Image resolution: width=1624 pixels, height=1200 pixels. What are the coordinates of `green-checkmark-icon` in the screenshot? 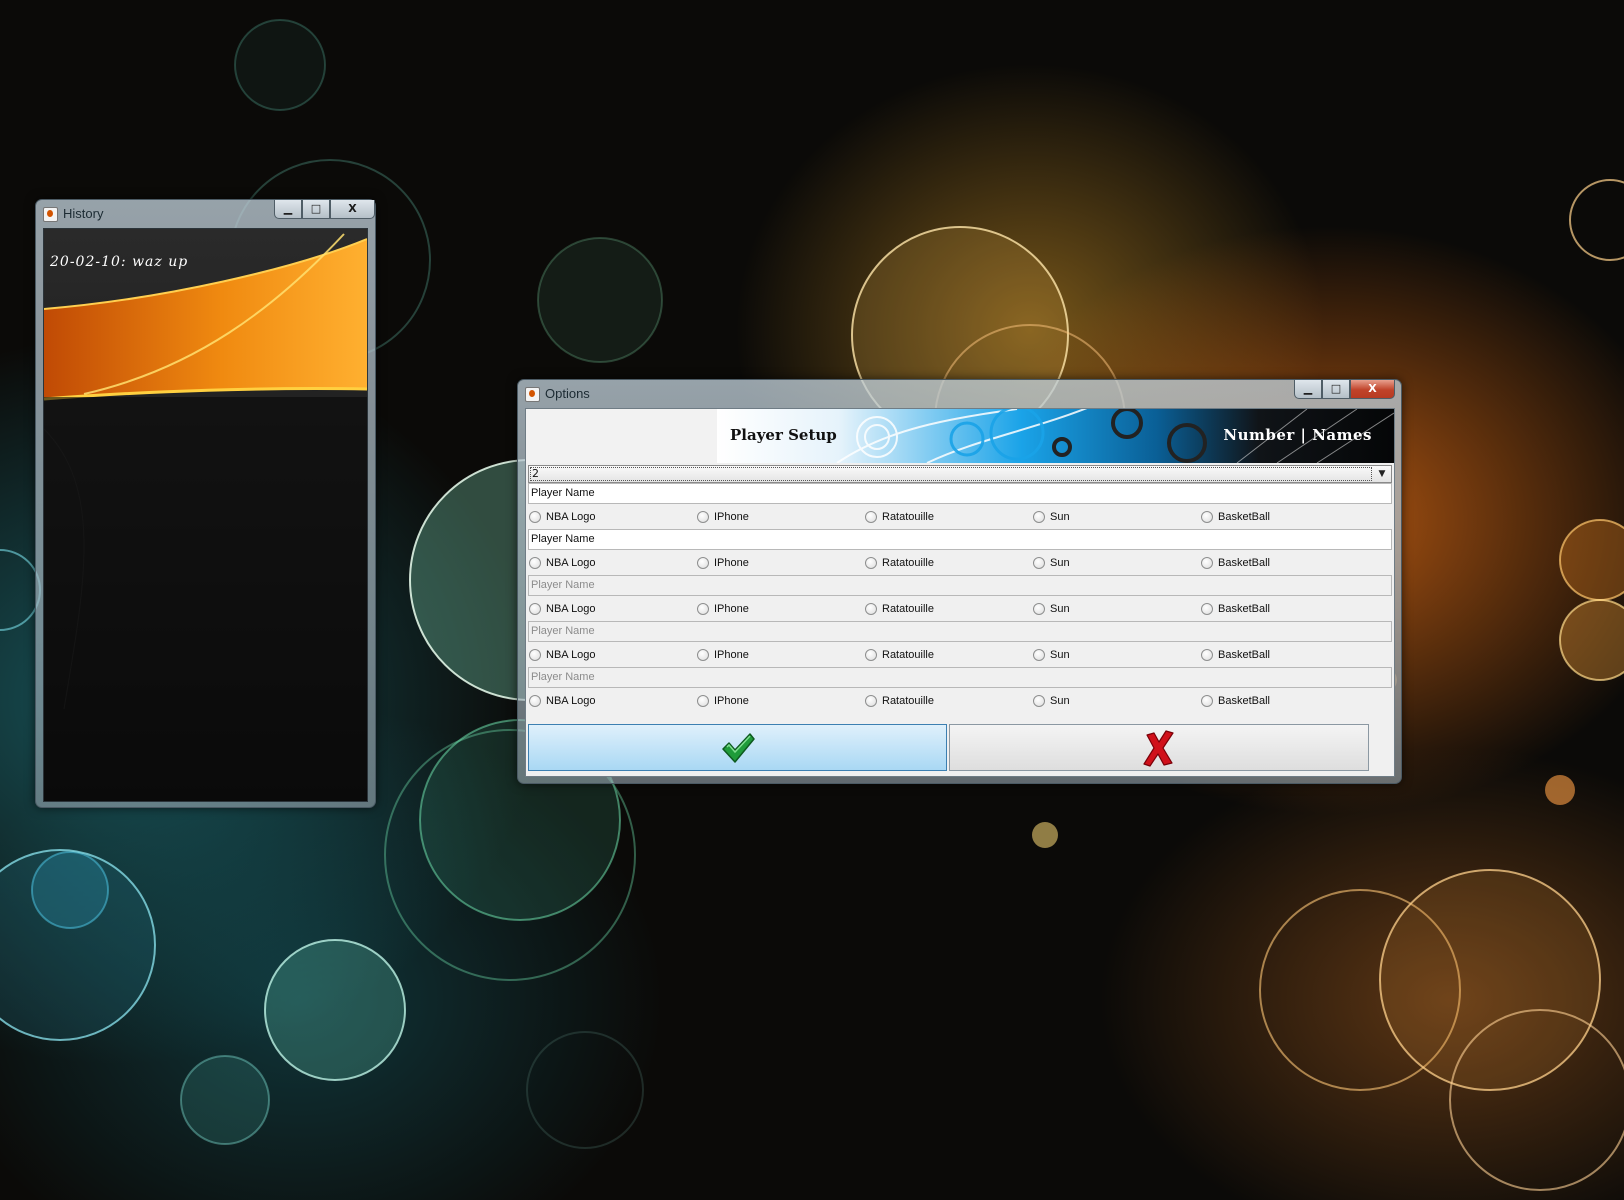 It's located at (738, 747).